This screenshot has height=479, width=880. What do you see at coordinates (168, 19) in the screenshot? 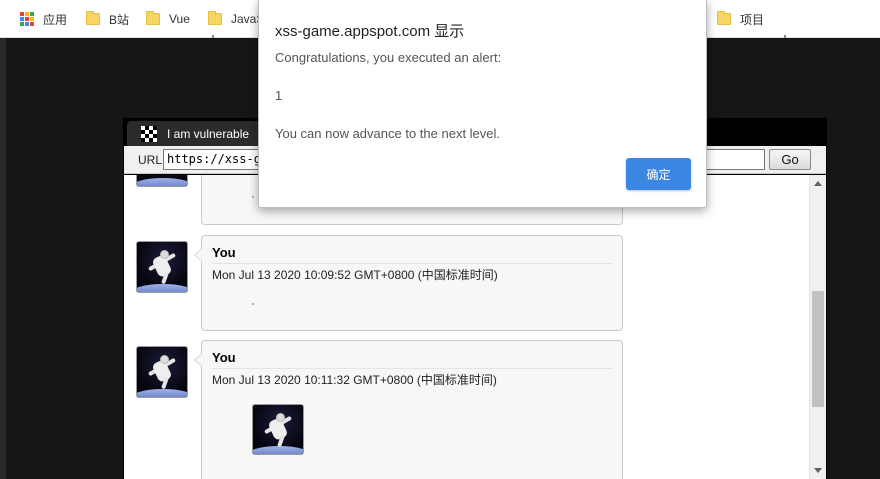
I see `bookmark-vue: Vue` at bounding box center [168, 19].